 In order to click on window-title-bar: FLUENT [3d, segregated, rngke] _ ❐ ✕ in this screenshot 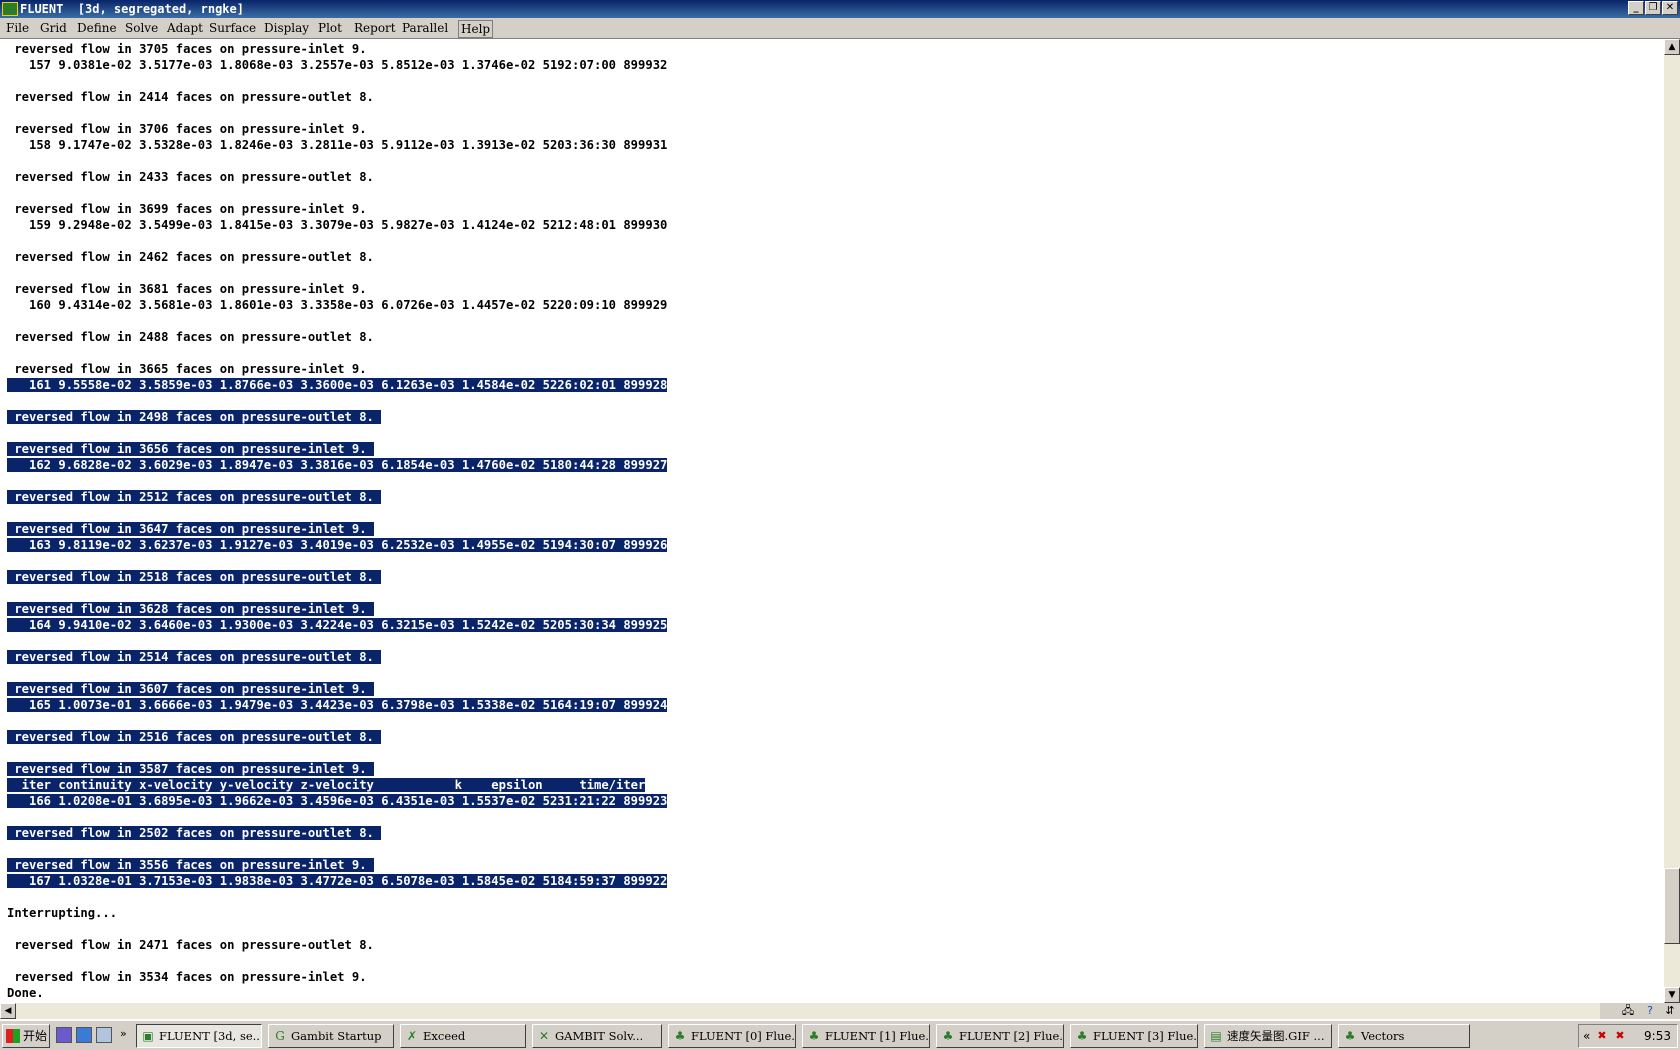, I will do `click(840, 9)`.